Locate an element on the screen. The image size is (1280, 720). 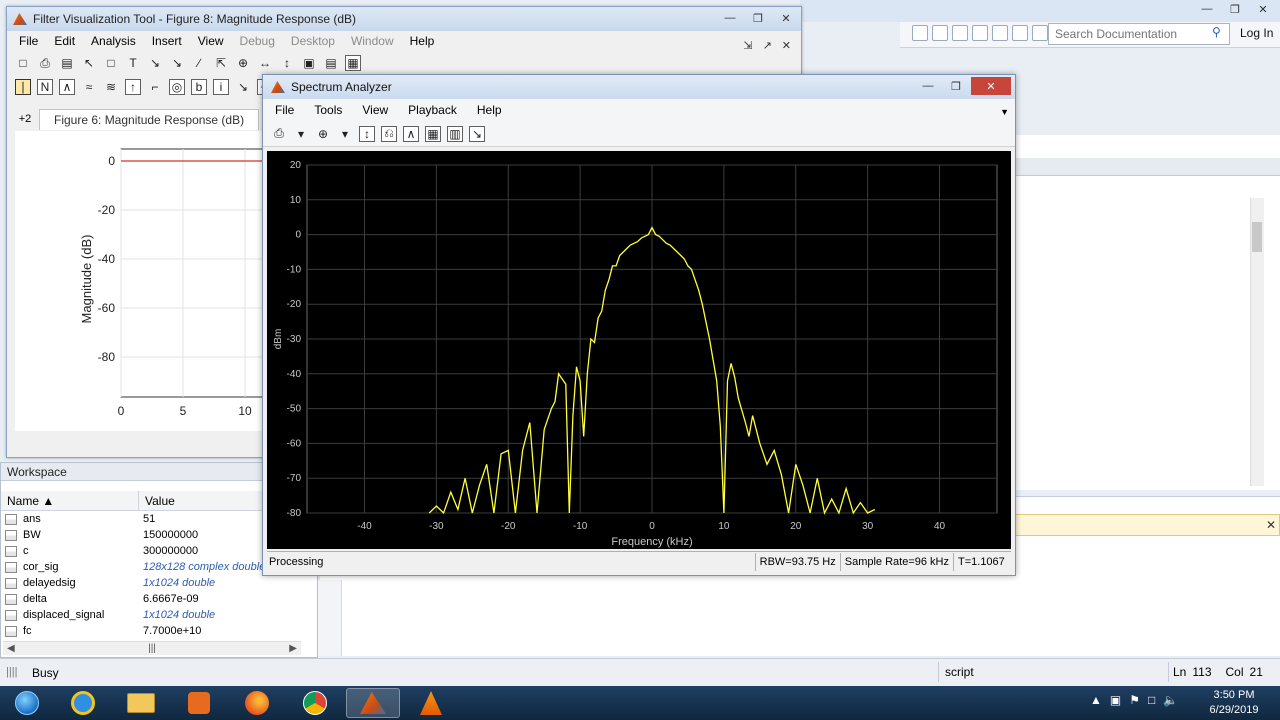
taskbar-internet-explorer is located at coordinates (83, 703).